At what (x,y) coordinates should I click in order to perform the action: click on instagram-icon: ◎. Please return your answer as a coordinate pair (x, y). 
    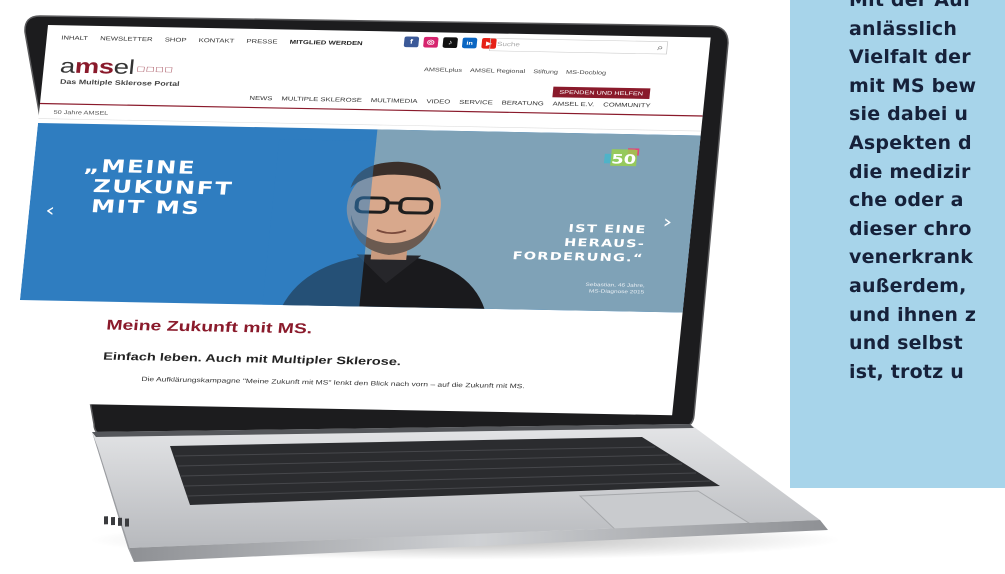
    Looking at the image, I should click on (431, 42).